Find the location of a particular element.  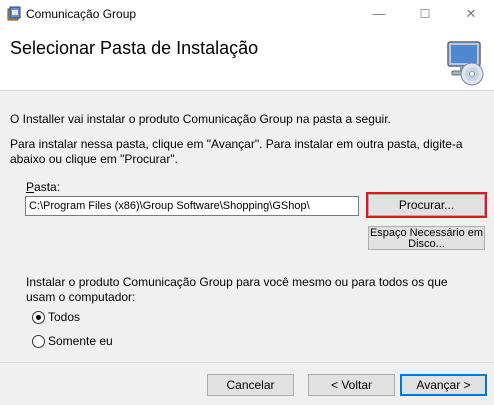

folder-label-accesskey: P is located at coordinates (30, 187).